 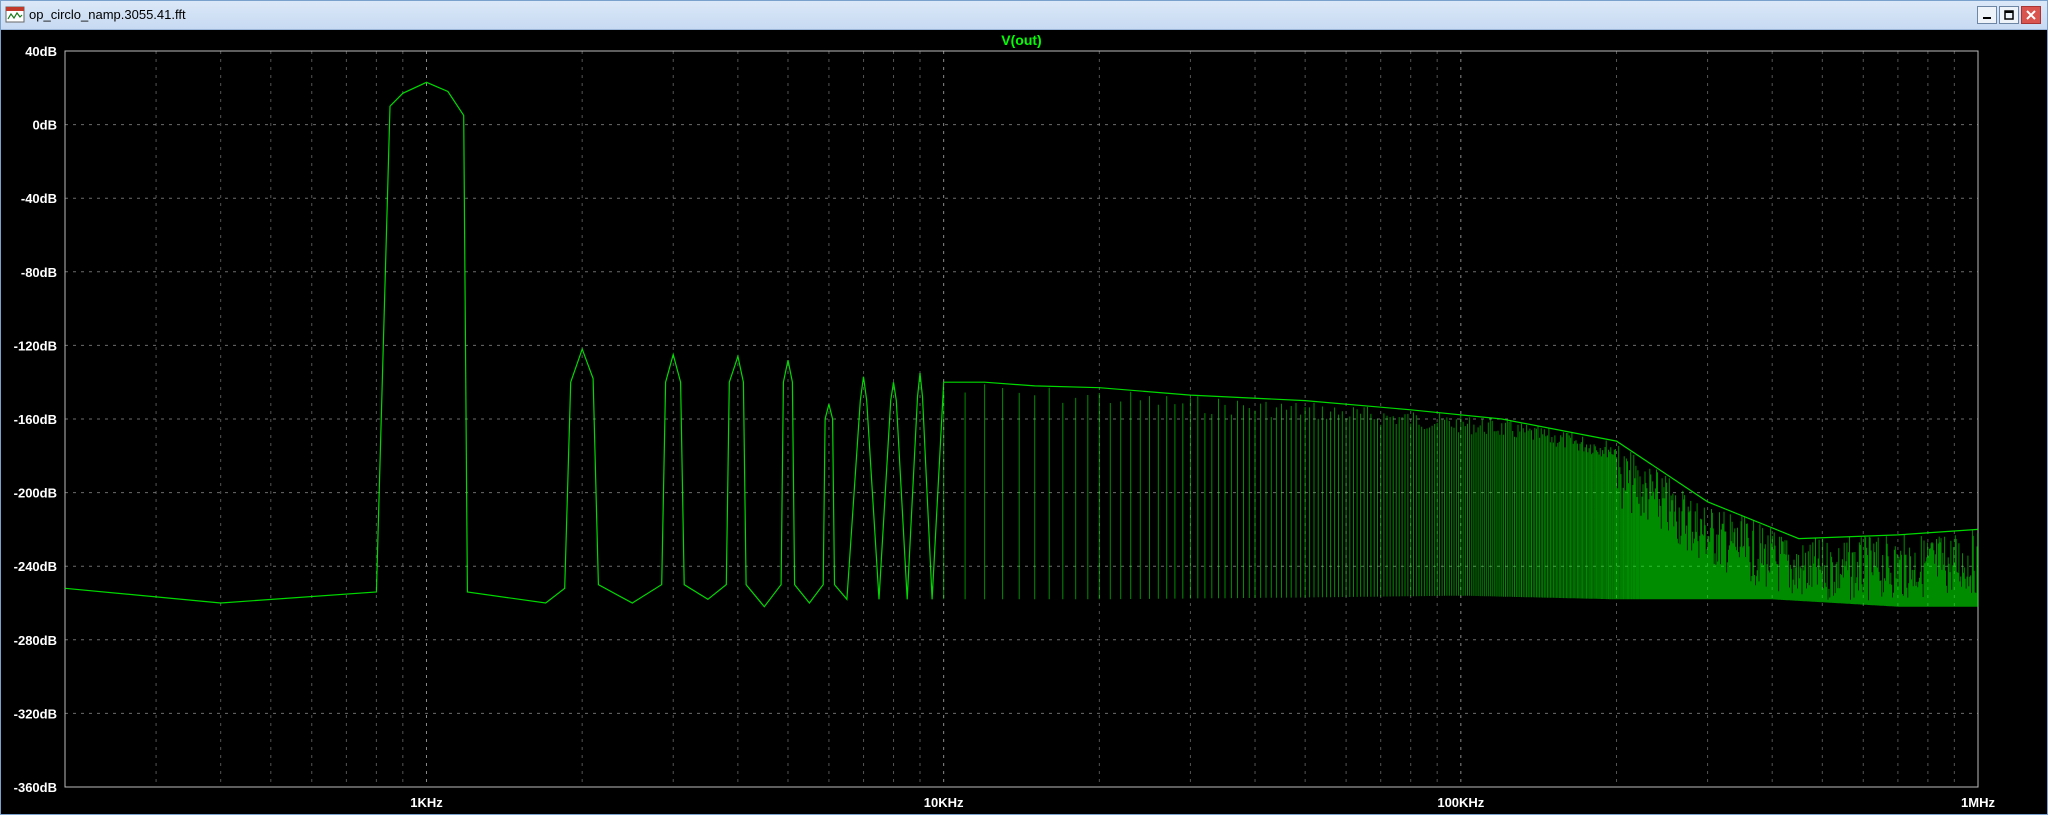 I want to click on x-tick-label: 1KHz, so click(x=426, y=802).